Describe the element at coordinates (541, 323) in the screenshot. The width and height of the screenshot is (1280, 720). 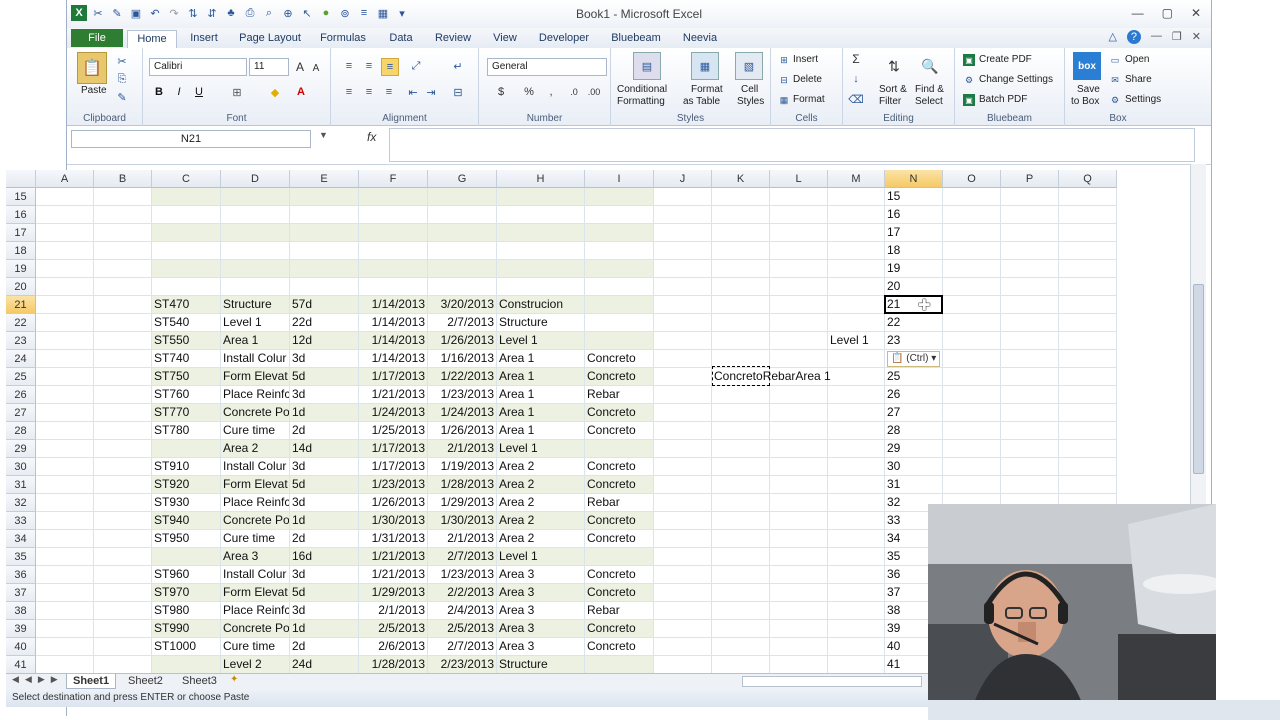
I see `cell-h22: Structure` at that location.